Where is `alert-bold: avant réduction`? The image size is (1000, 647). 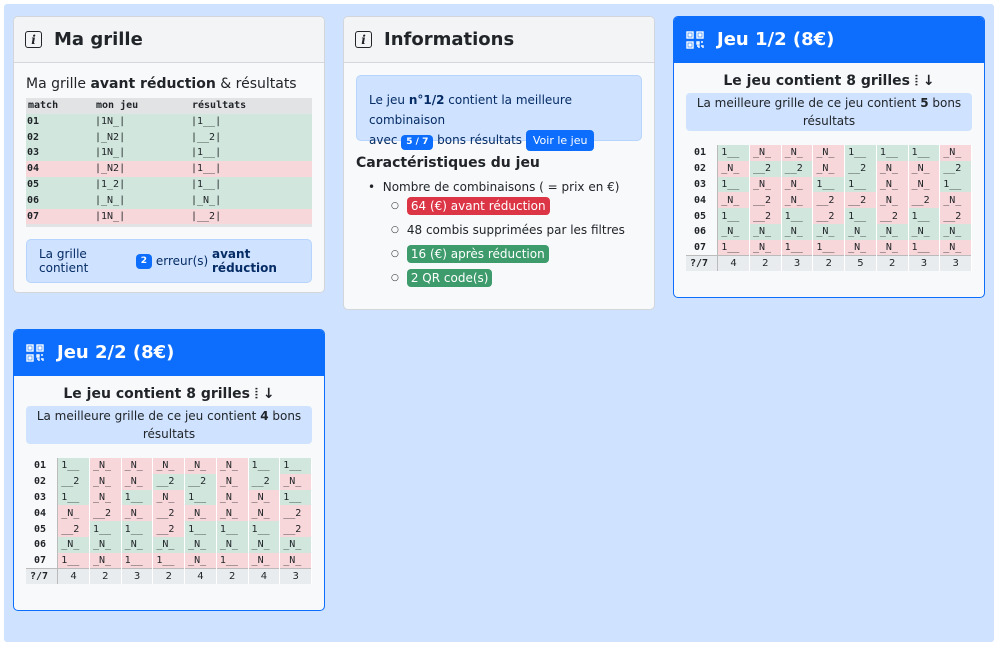
alert-bold: avant réduction is located at coordinates (244, 261).